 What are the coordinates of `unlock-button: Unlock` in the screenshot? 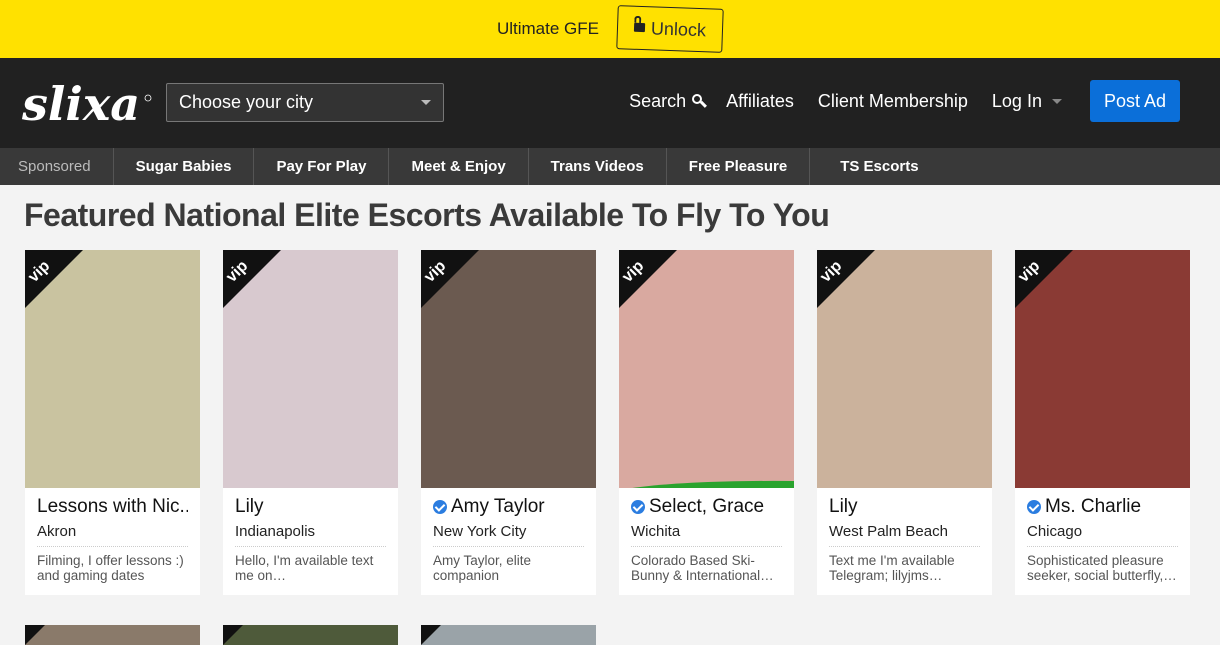 It's located at (670, 29).